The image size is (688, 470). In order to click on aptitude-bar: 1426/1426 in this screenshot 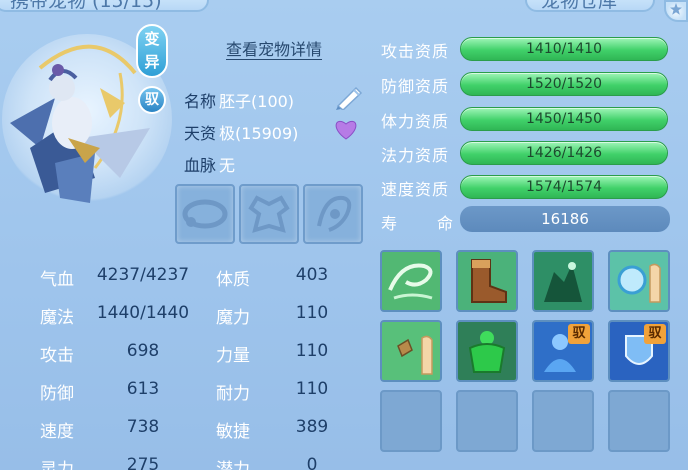, I will do `click(564, 153)`.